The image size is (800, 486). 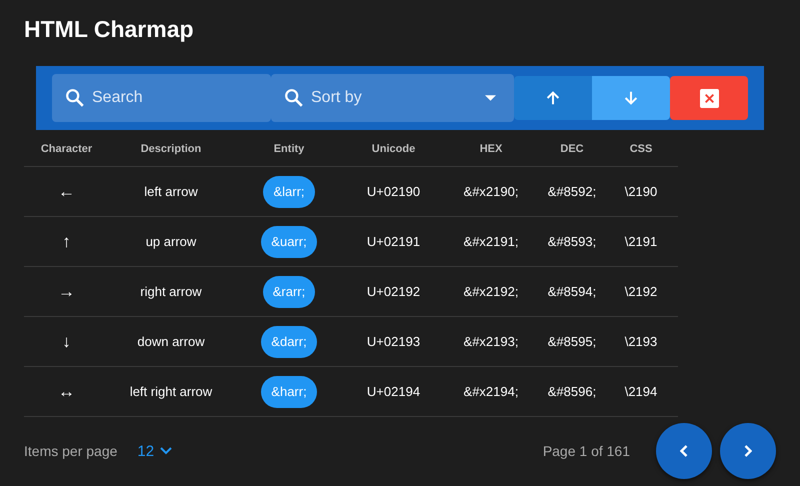 I want to click on chevron-left-icon, so click(x=684, y=451).